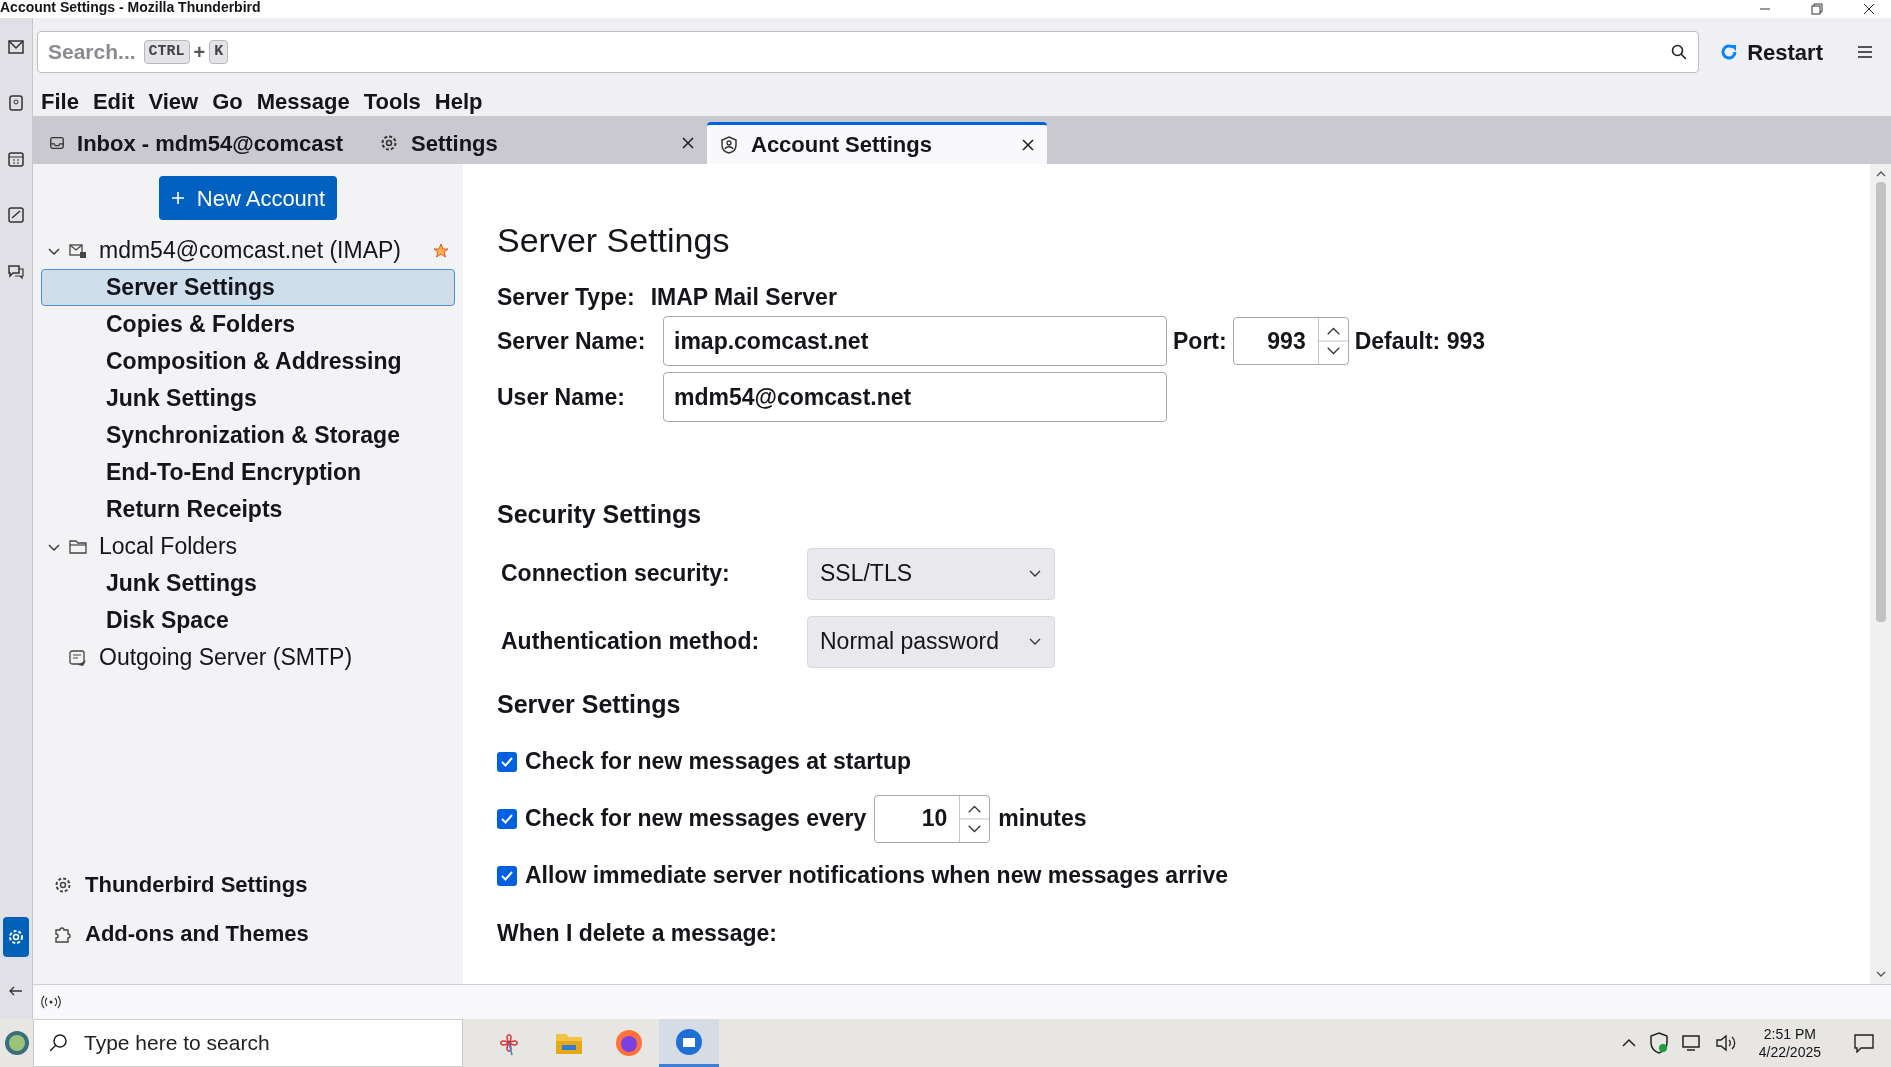  Describe the element at coordinates (614, 240) in the screenshot. I see `page-heading: Server Settings` at that location.